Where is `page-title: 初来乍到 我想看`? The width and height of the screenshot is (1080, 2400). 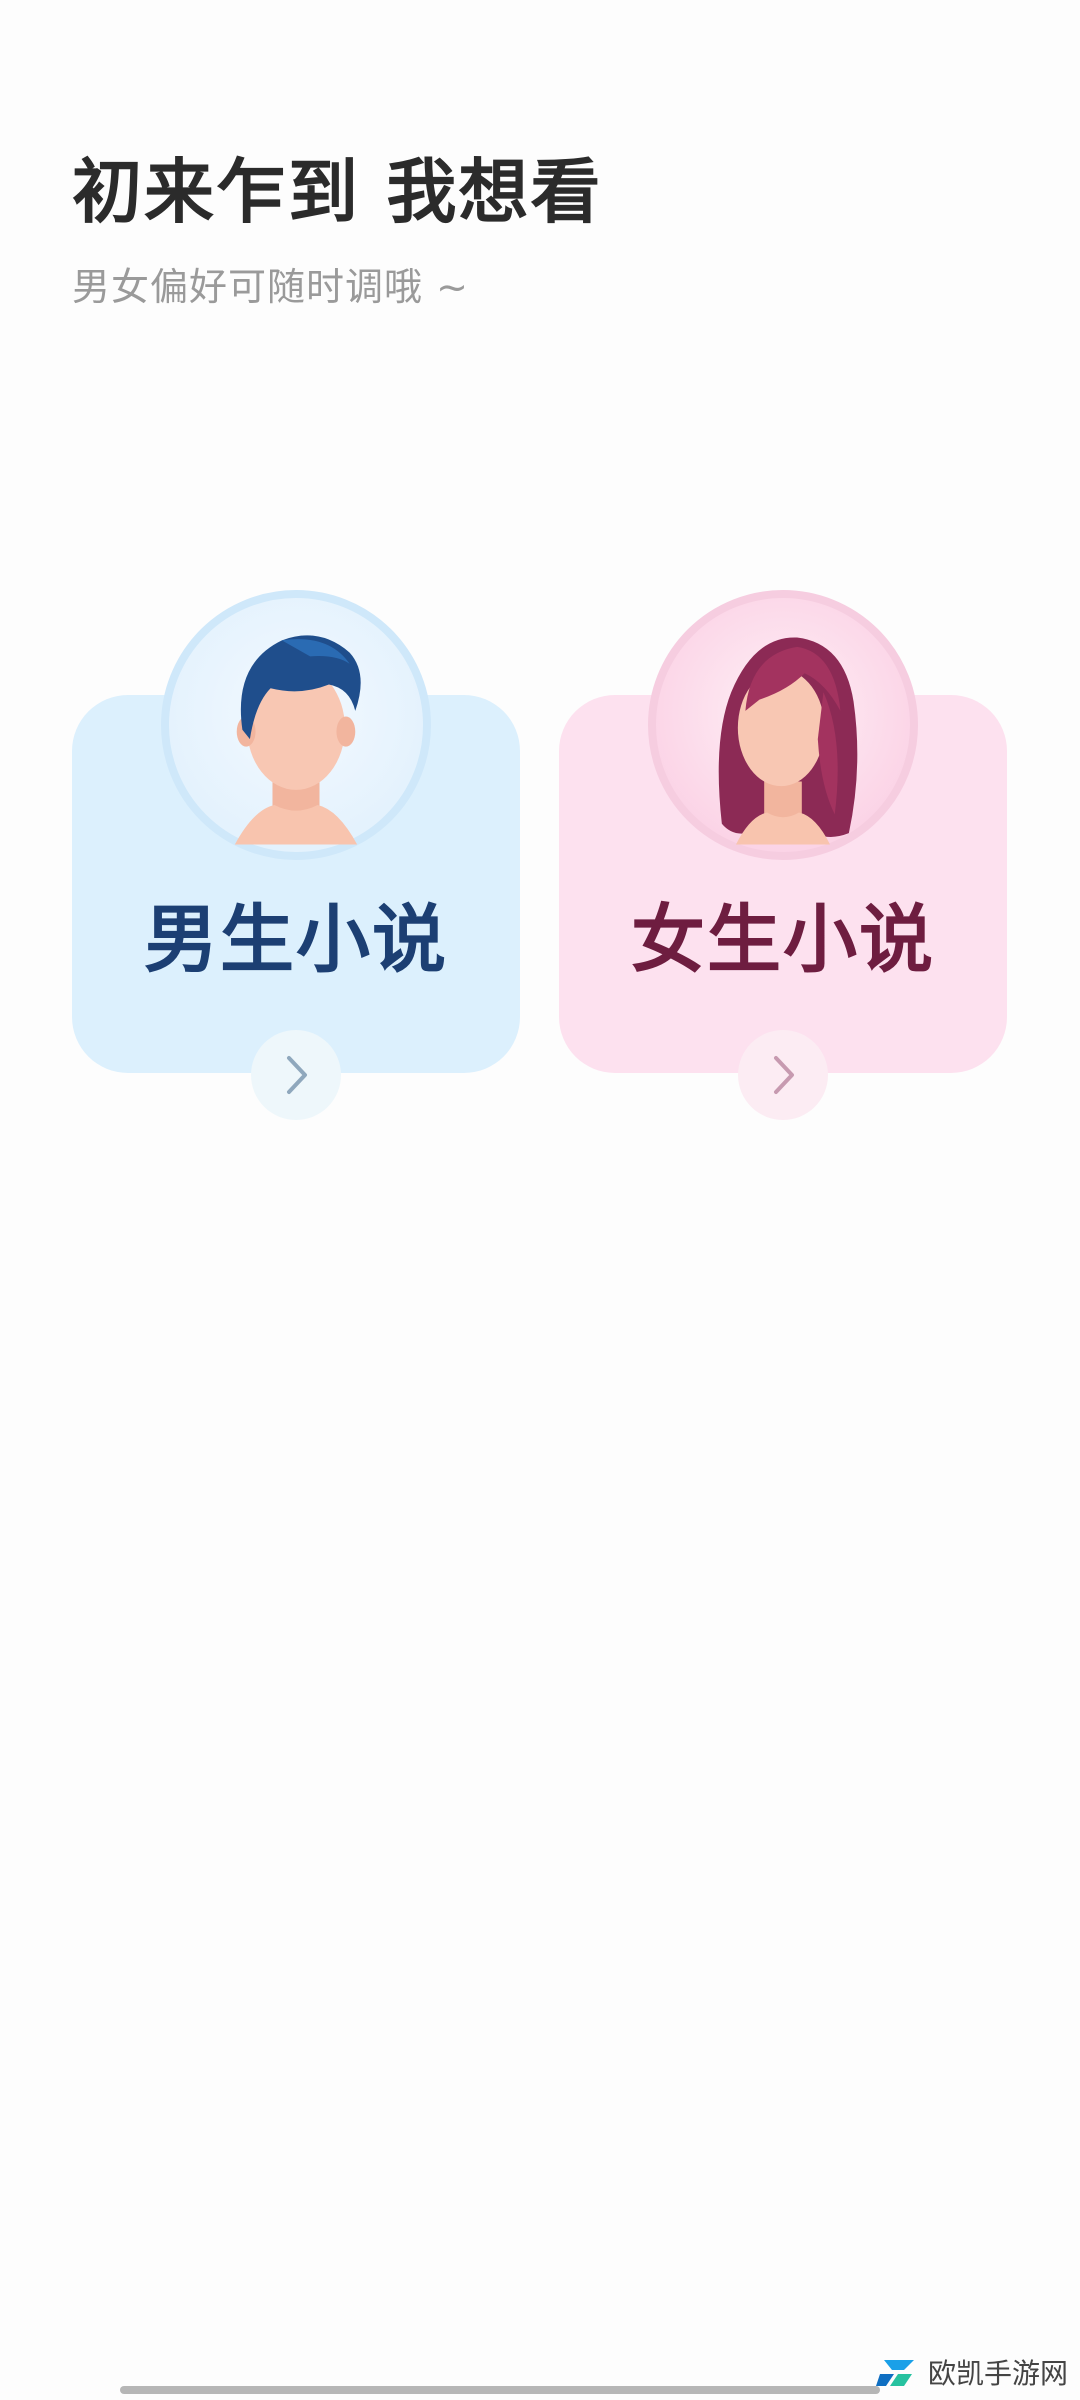 page-title: 初来乍到 我想看 is located at coordinates (337, 192).